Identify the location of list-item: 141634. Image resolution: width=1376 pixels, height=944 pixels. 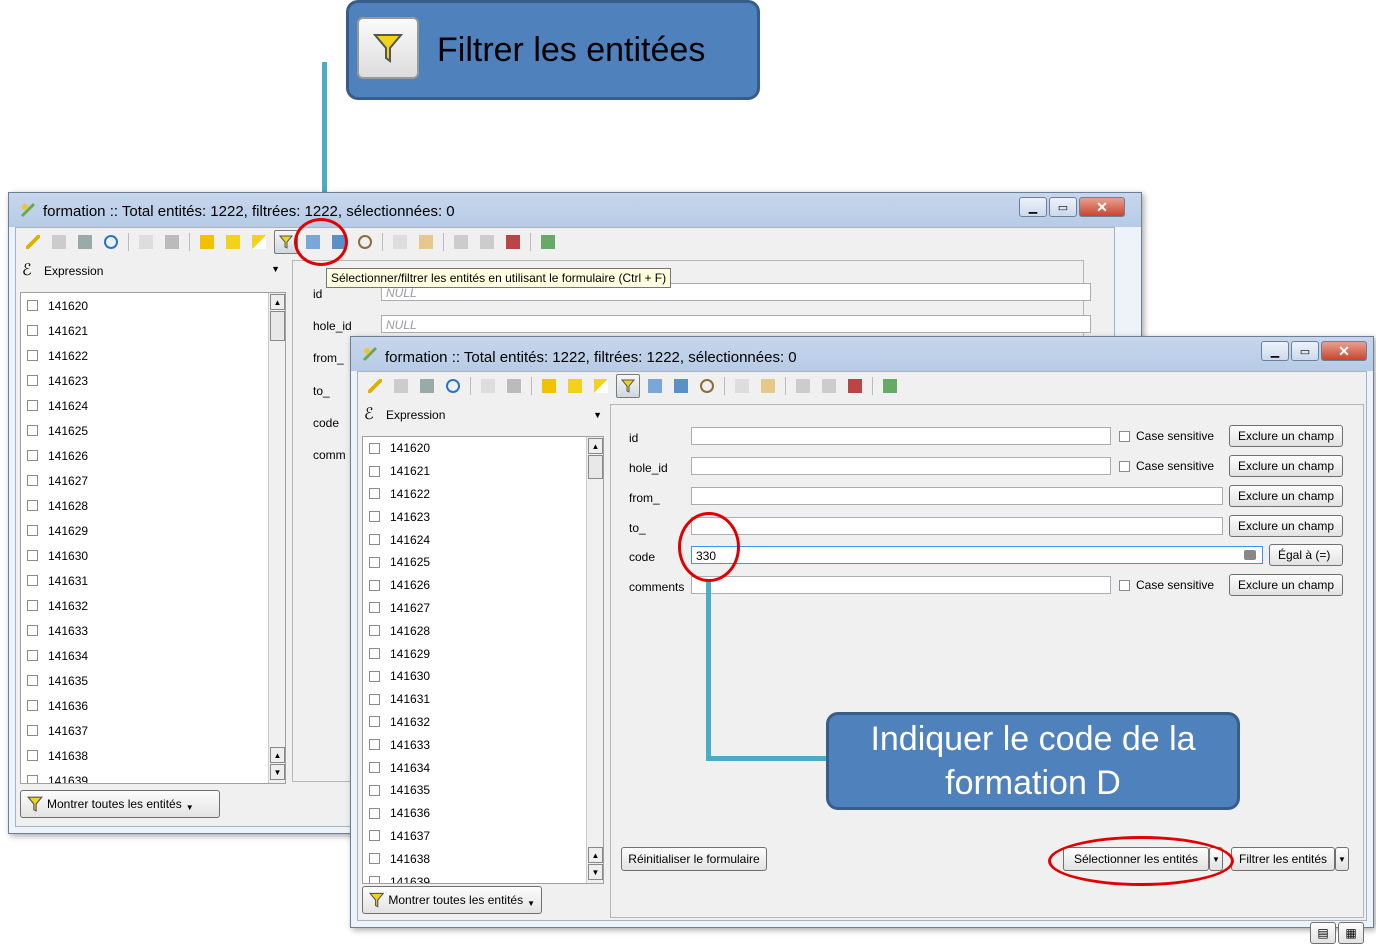
(153, 655).